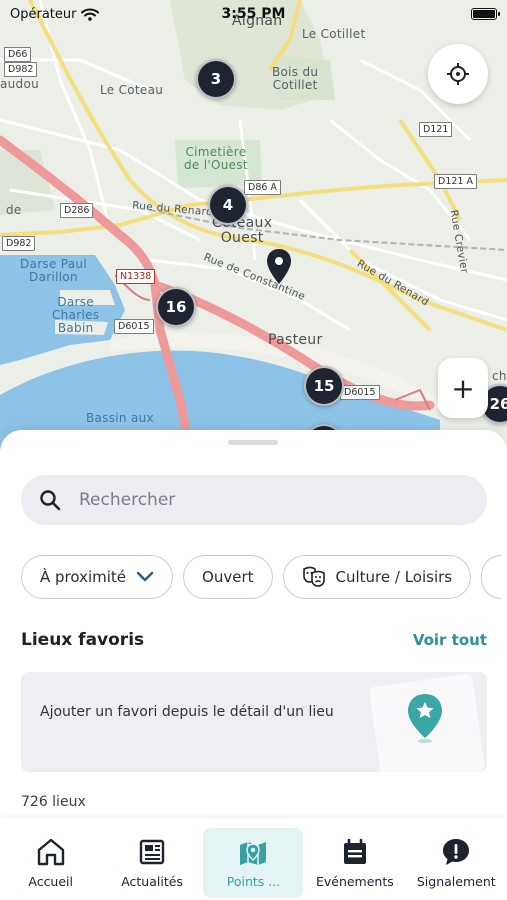 The height and width of the screenshot is (900, 507). I want to click on map-cluster-marker: 15, so click(324, 386).